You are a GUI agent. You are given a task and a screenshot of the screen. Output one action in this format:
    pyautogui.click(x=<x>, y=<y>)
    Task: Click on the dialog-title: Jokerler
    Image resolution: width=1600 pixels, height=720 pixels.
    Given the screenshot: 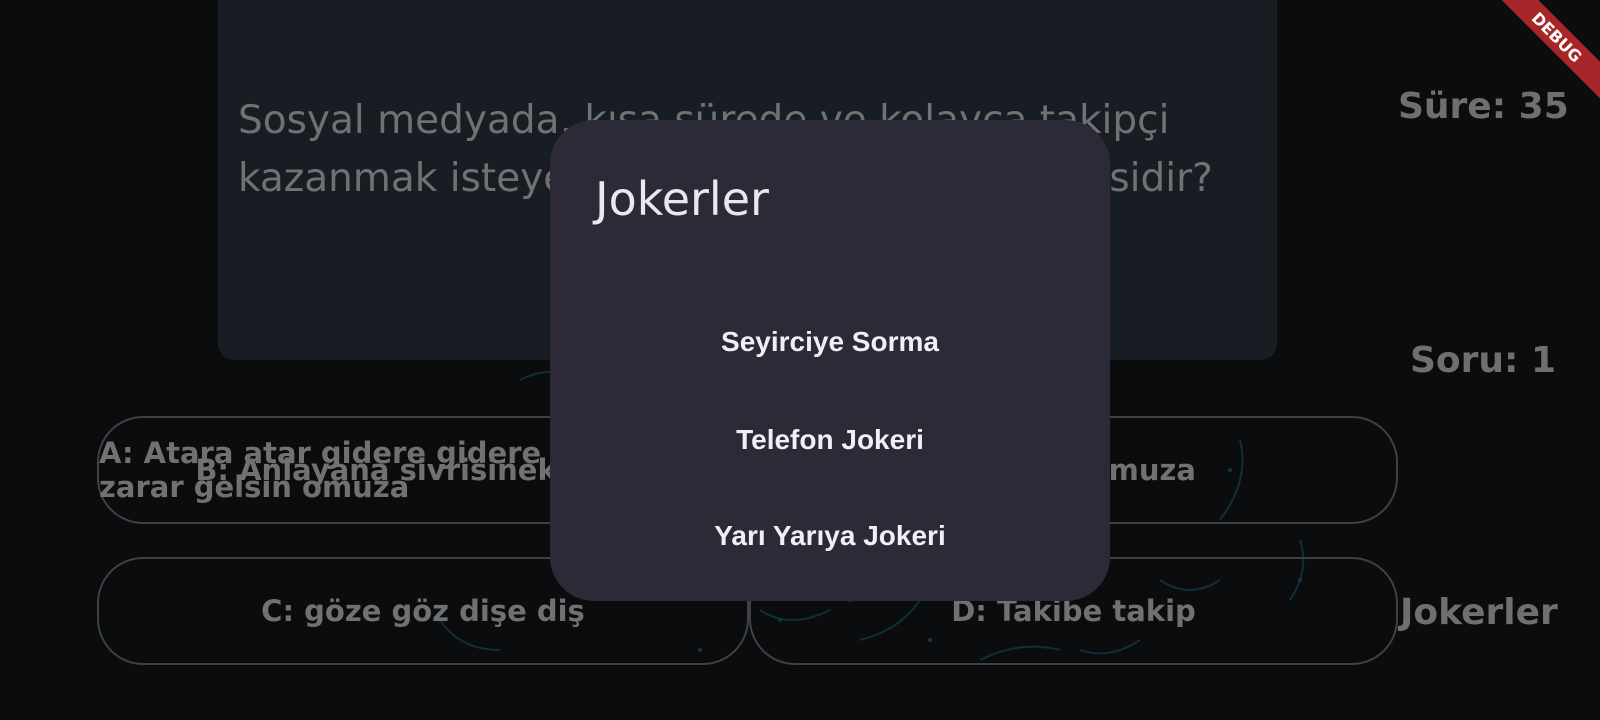 What is the action you would take?
    pyautogui.click(x=682, y=199)
    